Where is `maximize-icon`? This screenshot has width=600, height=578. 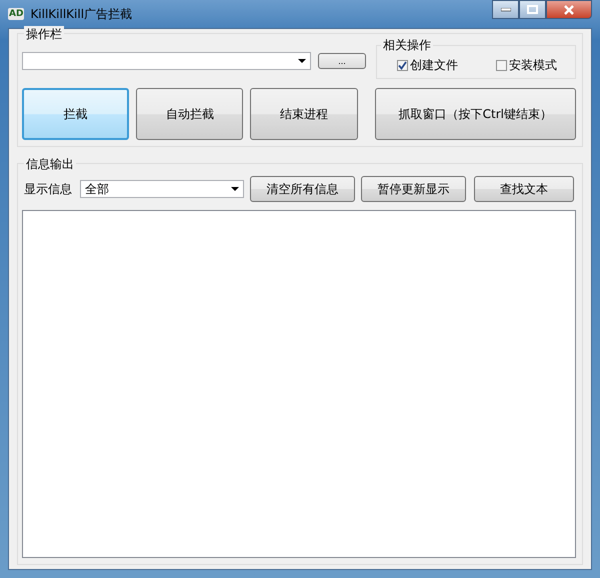
maximize-icon is located at coordinates (532, 9).